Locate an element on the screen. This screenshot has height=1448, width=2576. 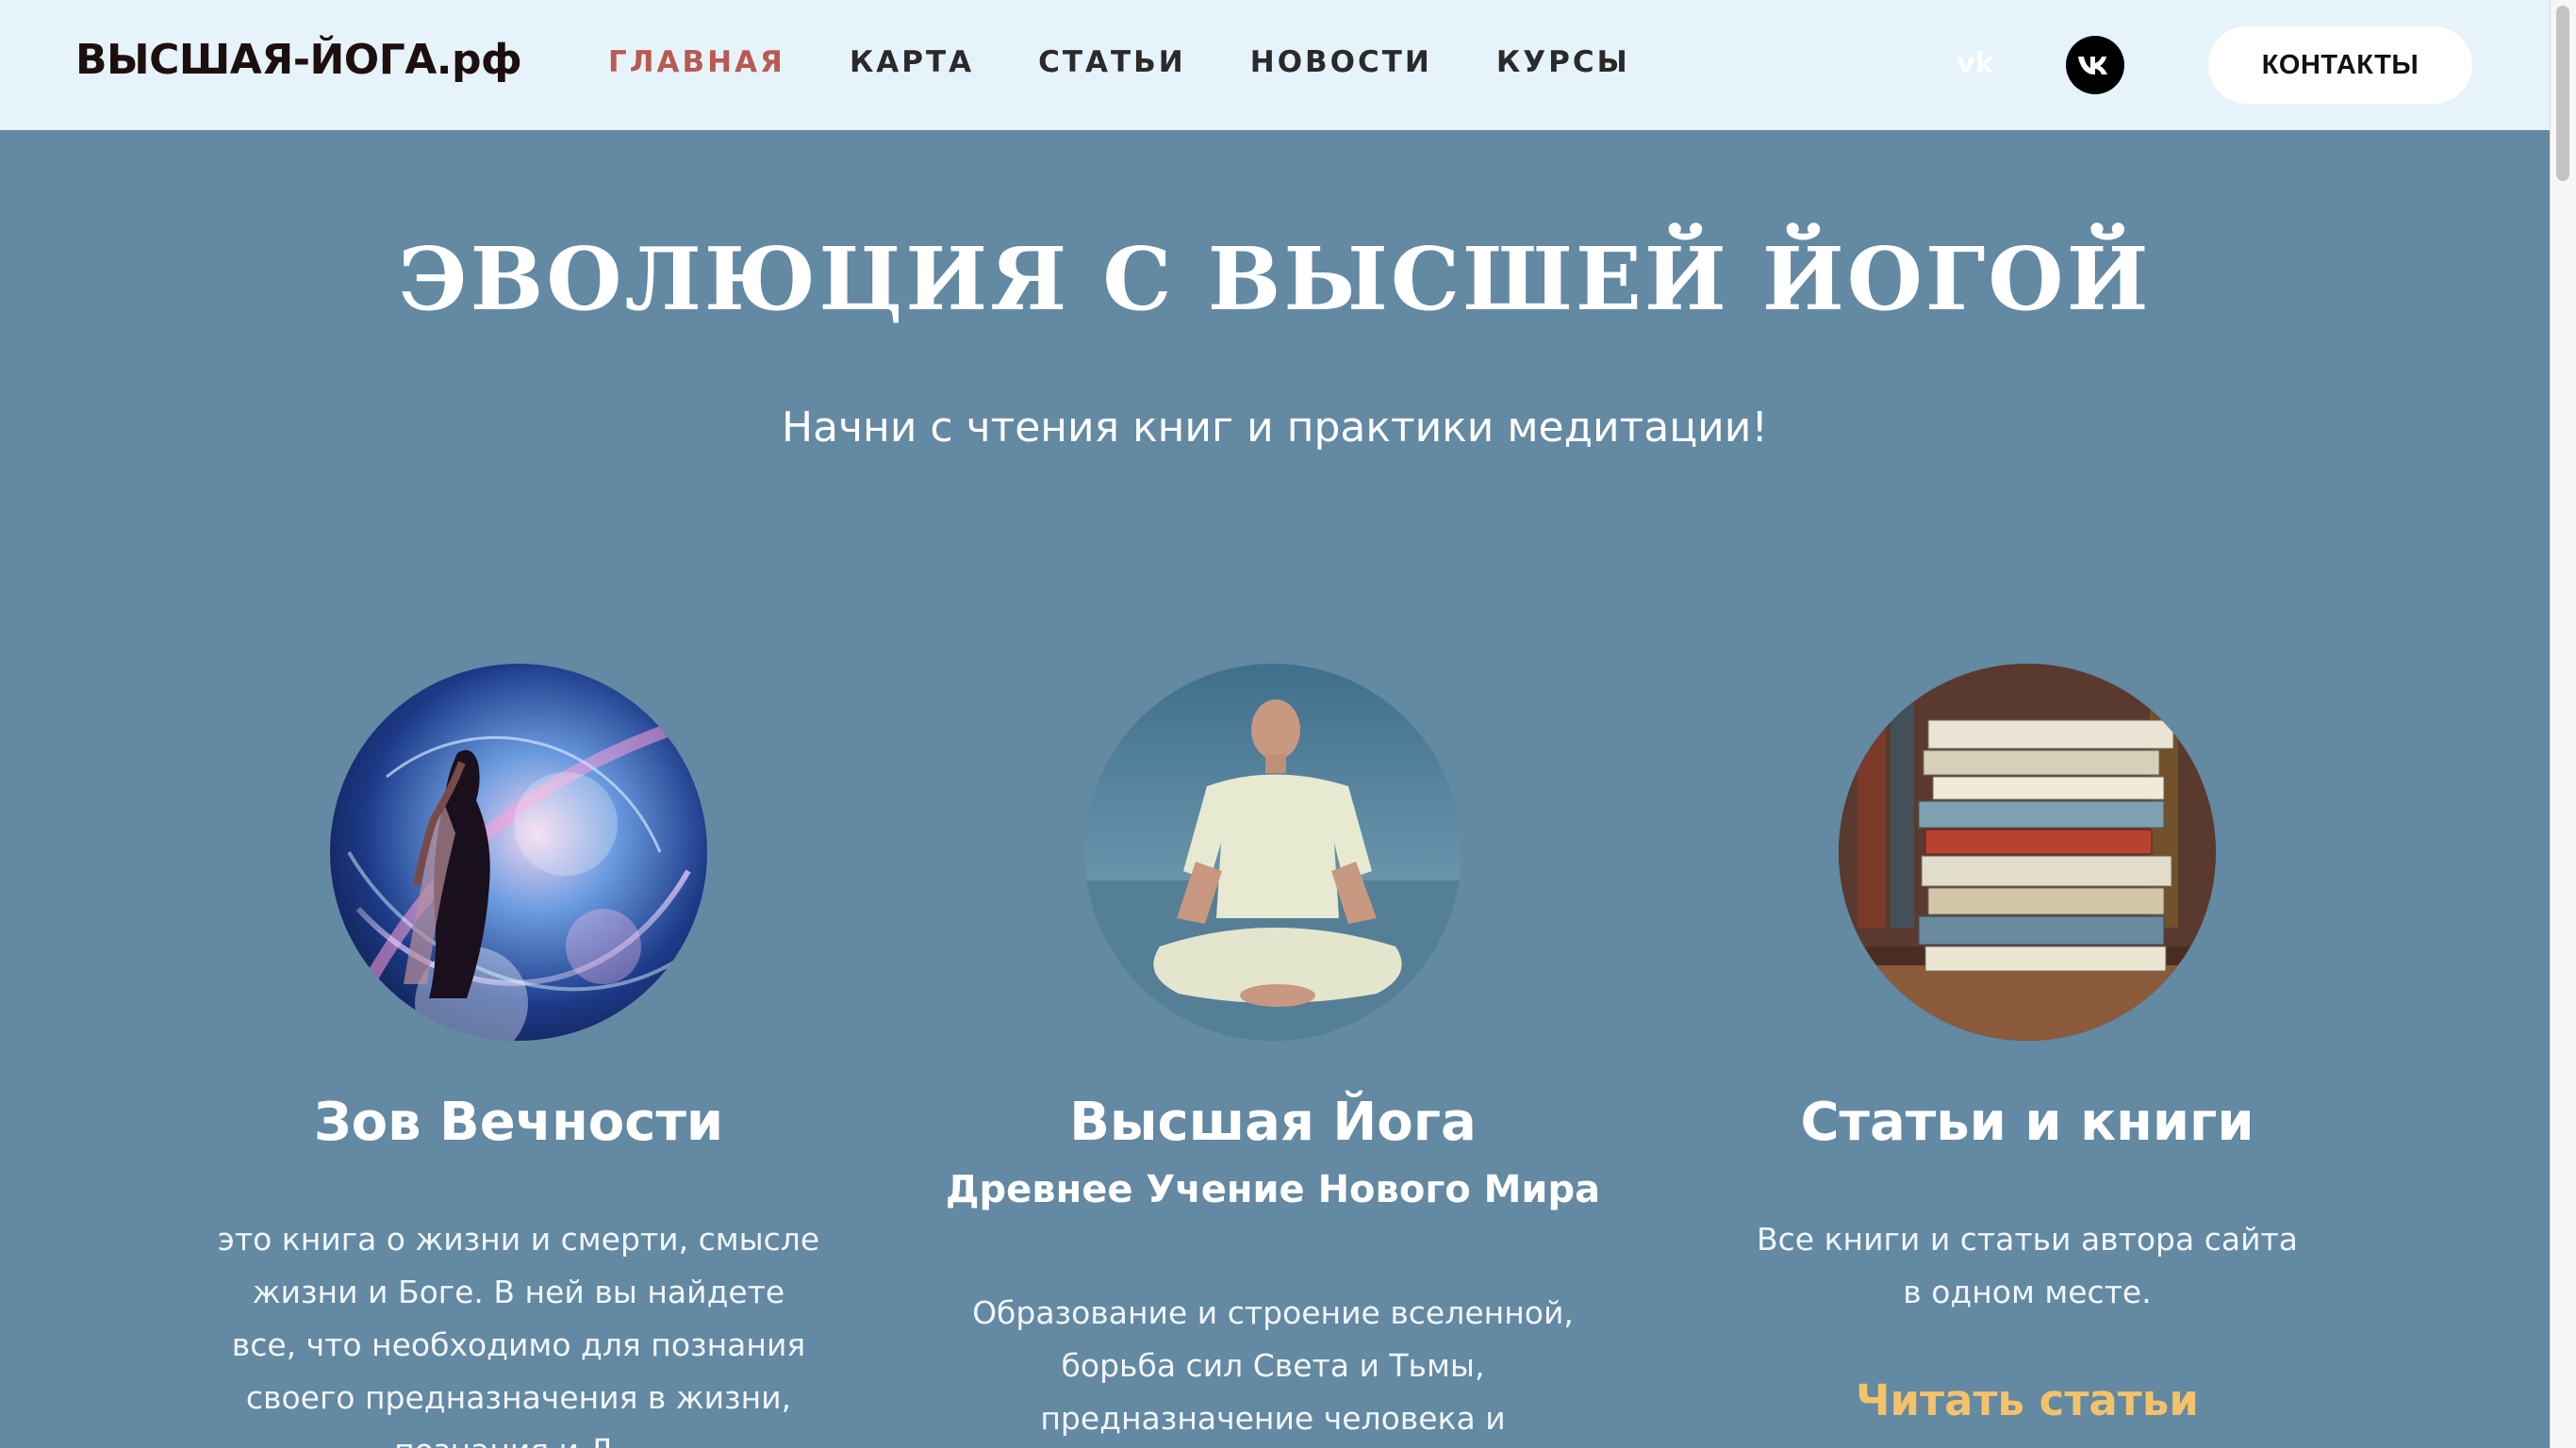
nav-item-articles: СТАТЬИ is located at coordinates (1112, 62).